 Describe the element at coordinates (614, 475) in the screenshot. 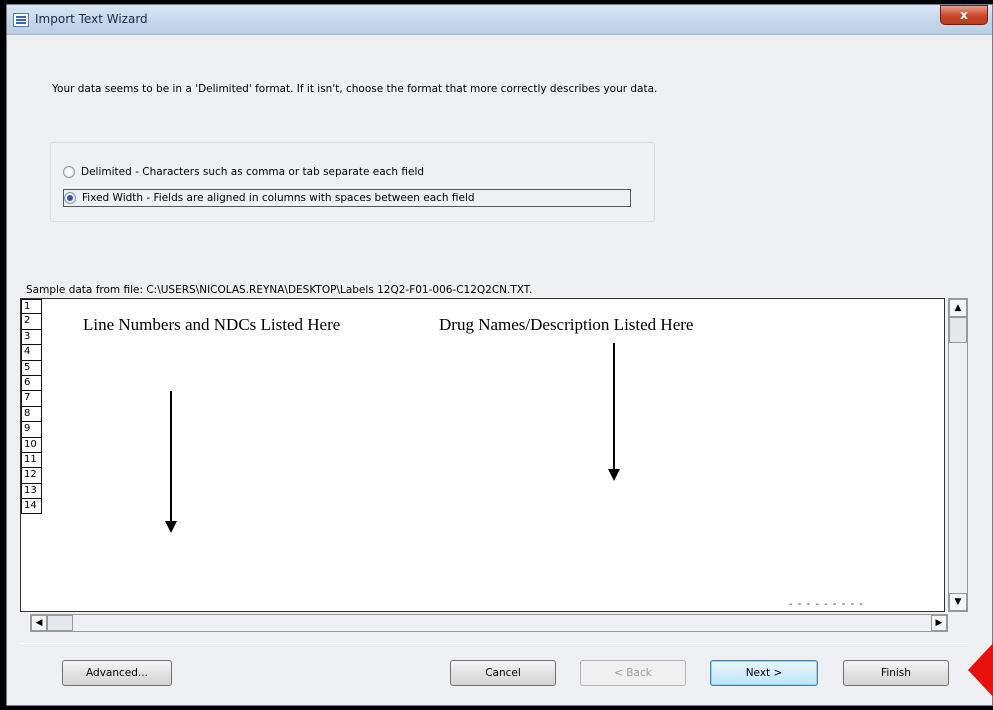

I see `right-arrow-head` at that location.